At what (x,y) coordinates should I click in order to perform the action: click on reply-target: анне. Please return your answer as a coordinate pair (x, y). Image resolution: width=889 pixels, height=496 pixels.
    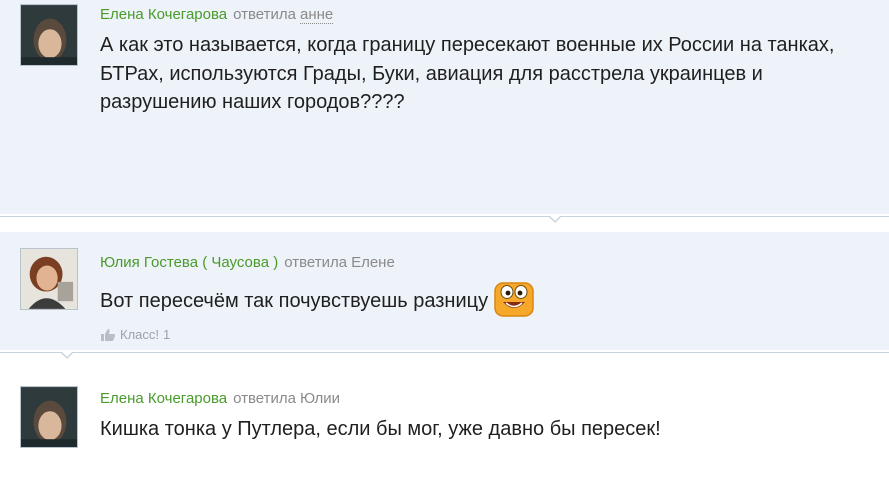
    Looking at the image, I should click on (317, 15).